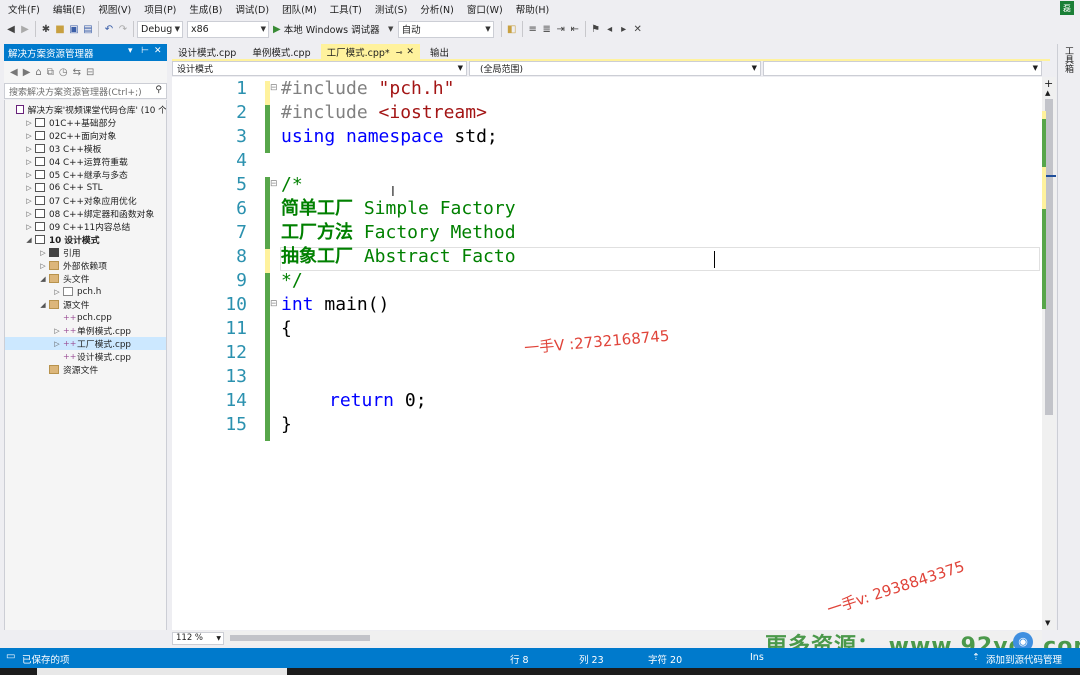  Describe the element at coordinates (85, 200) in the screenshot. I see `tree-item: ▷ 07 C++对象应用优化` at that location.